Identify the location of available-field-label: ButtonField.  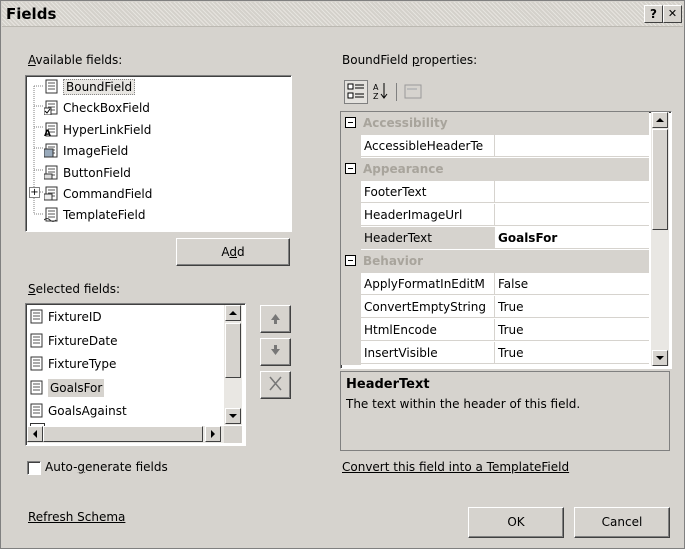
(97, 172).